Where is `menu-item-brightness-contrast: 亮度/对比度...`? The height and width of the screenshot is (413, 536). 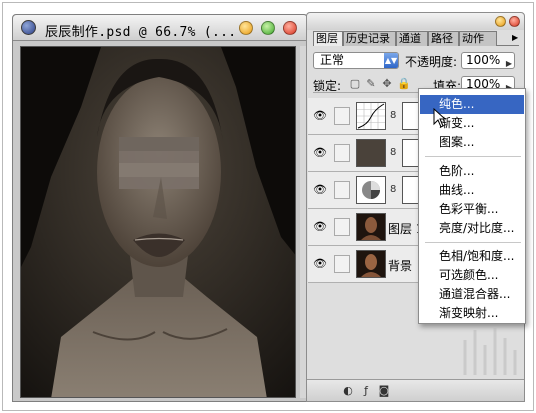
menu-item-brightness-contrast: 亮度/对比度... is located at coordinates (472, 228).